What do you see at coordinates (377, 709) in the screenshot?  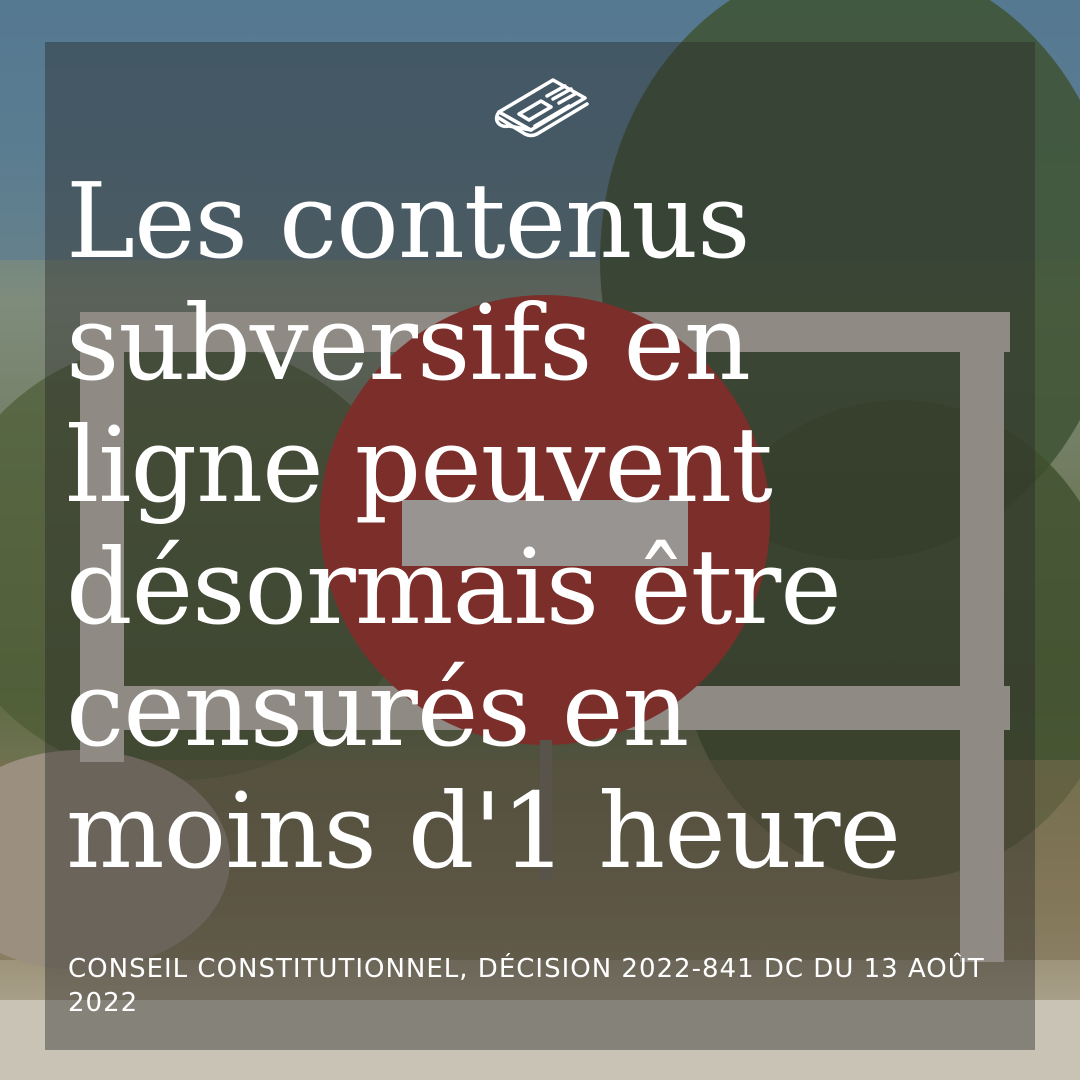 I see `headline-line-5: censurés en` at bounding box center [377, 709].